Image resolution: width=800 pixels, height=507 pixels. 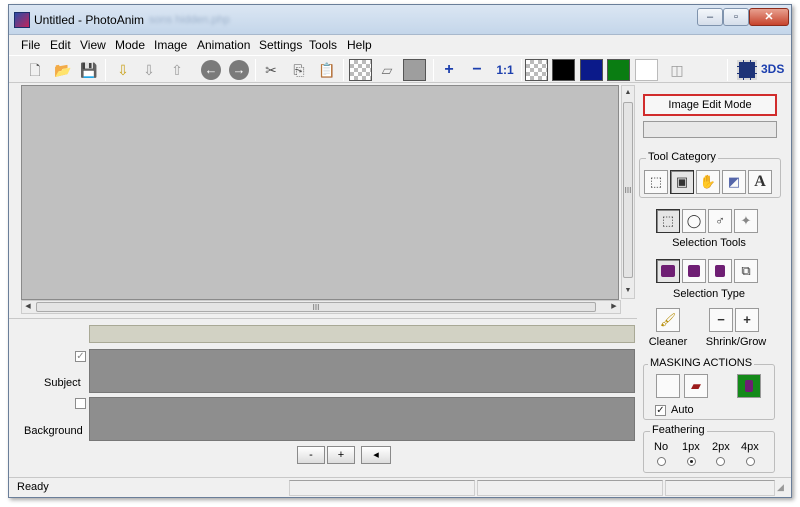 What do you see at coordinates (668, 221) in the screenshot?
I see `rect-select-tool-icon: ⬚` at bounding box center [668, 221].